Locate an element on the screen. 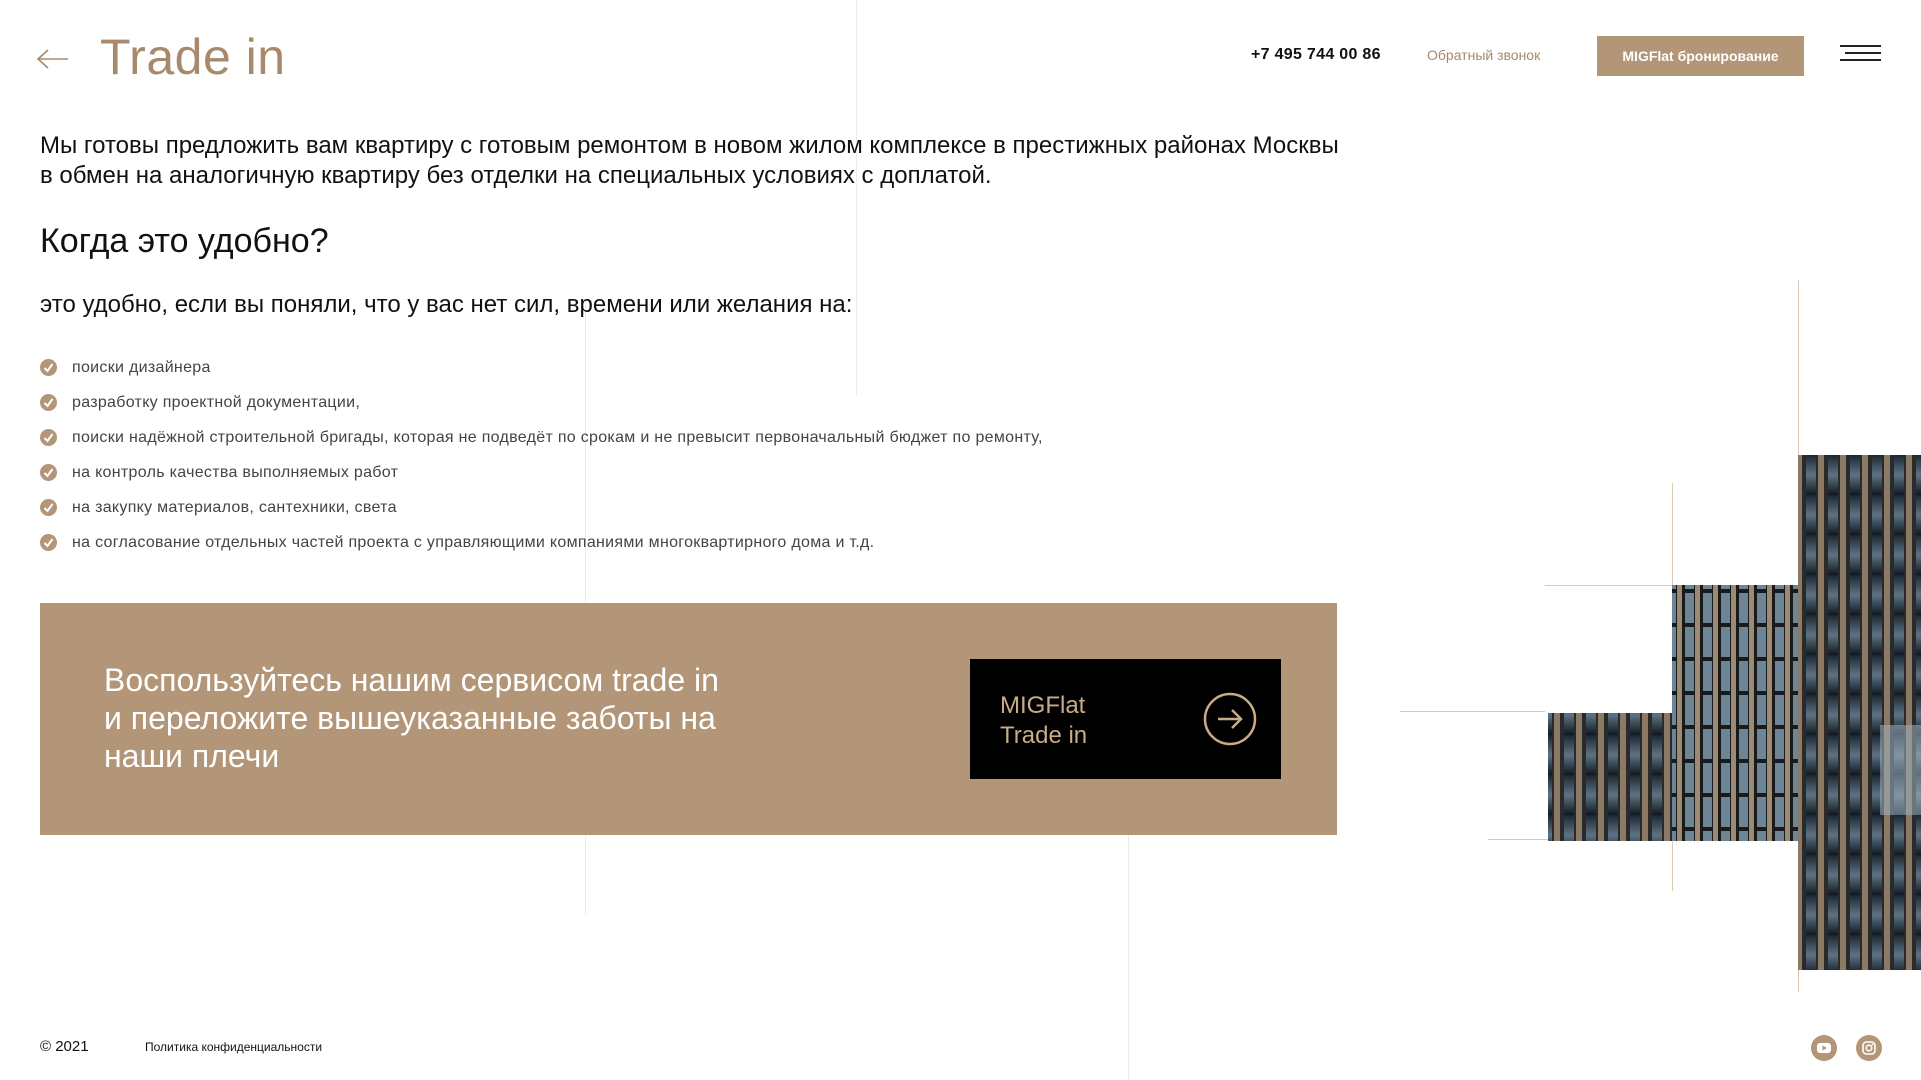  list-item: на контроль качества выполняемых работ is located at coordinates (541, 472).